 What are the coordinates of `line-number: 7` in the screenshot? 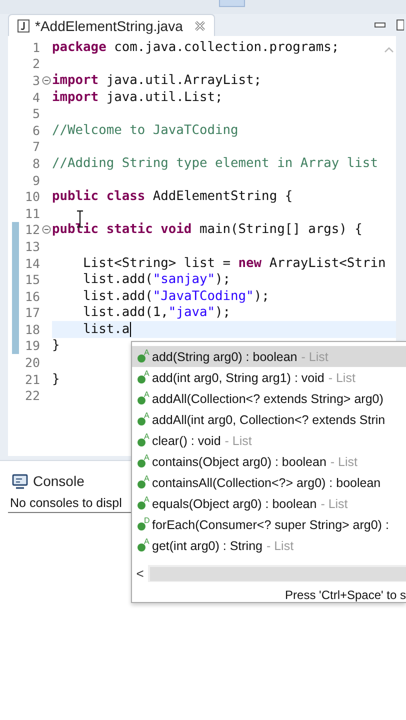 It's located at (35, 146).